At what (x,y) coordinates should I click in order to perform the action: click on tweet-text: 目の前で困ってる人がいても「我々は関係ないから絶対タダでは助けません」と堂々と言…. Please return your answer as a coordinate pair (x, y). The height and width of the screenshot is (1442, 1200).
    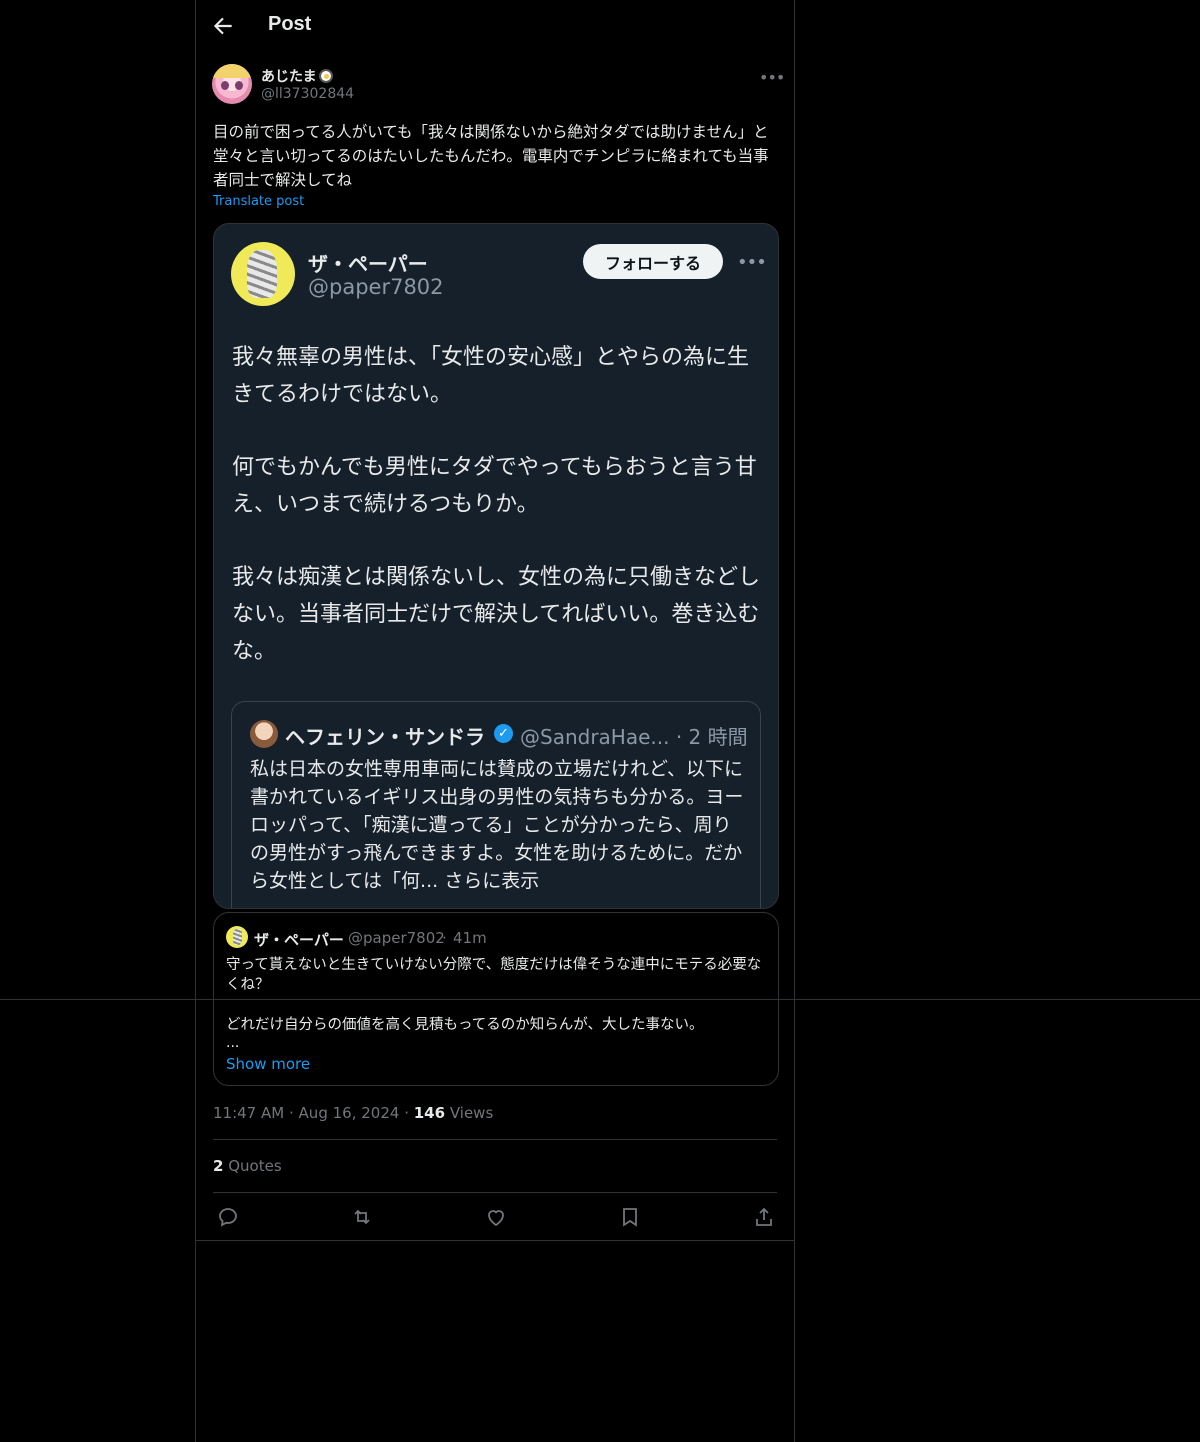
    Looking at the image, I should click on (491, 156).